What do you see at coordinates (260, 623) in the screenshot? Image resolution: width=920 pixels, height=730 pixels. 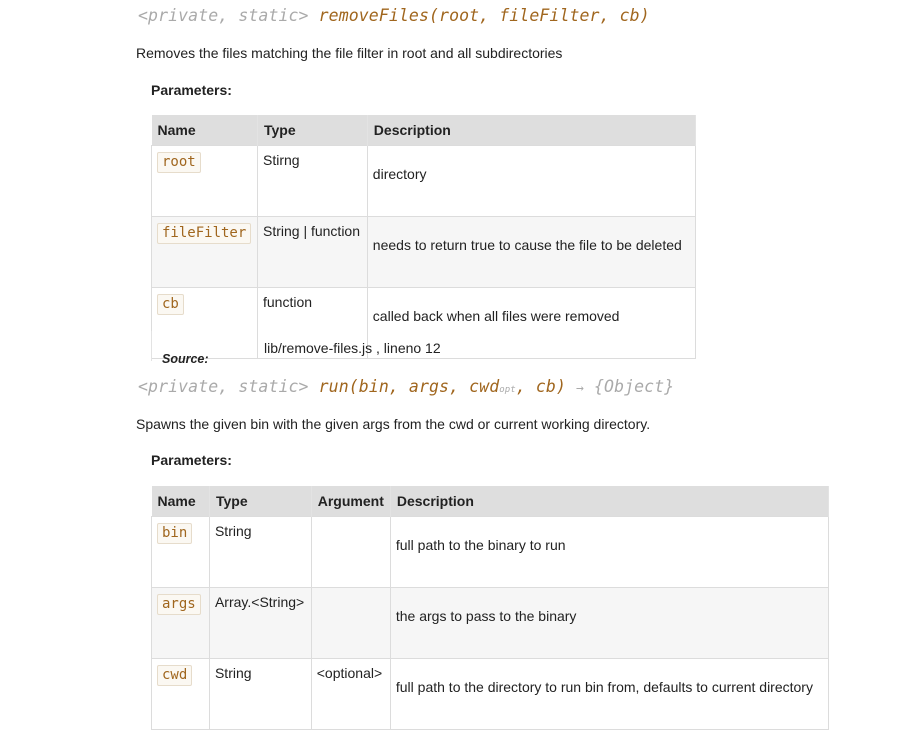 I see `param-type: Array.<String>` at bounding box center [260, 623].